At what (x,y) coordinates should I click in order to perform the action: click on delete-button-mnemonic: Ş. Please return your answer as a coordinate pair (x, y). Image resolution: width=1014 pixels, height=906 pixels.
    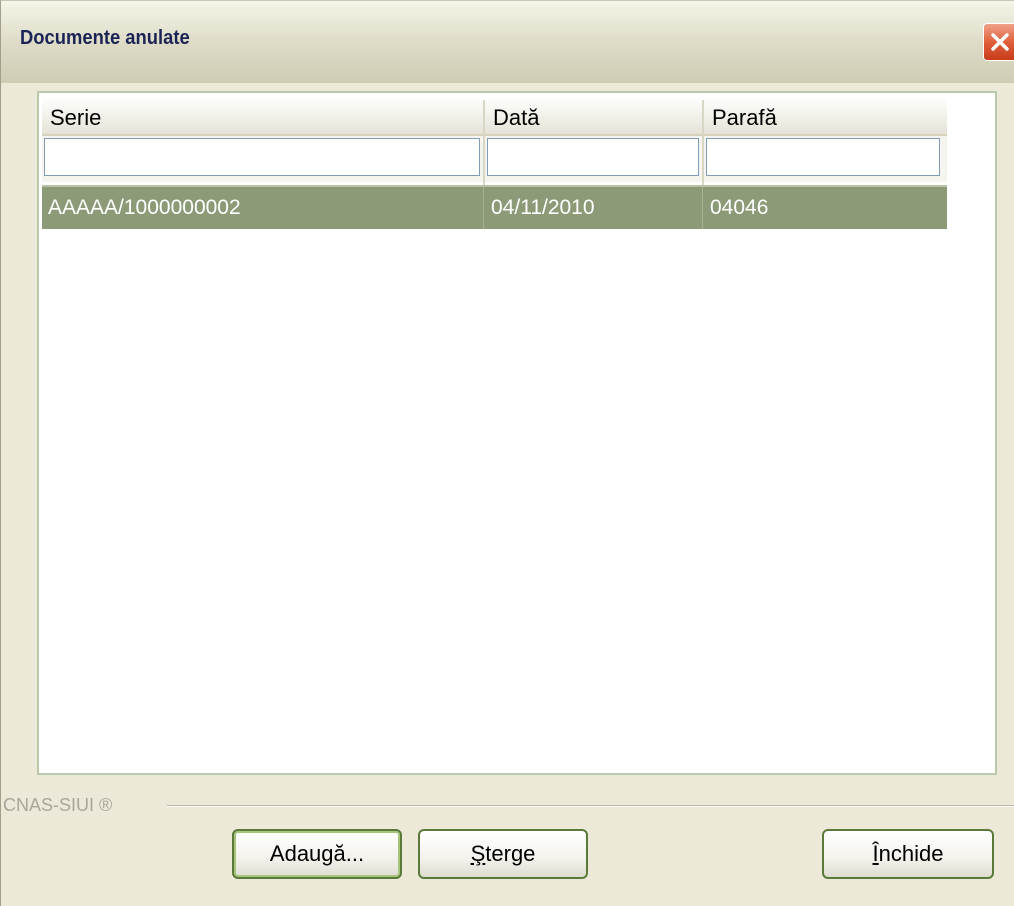
    Looking at the image, I should click on (478, 853).